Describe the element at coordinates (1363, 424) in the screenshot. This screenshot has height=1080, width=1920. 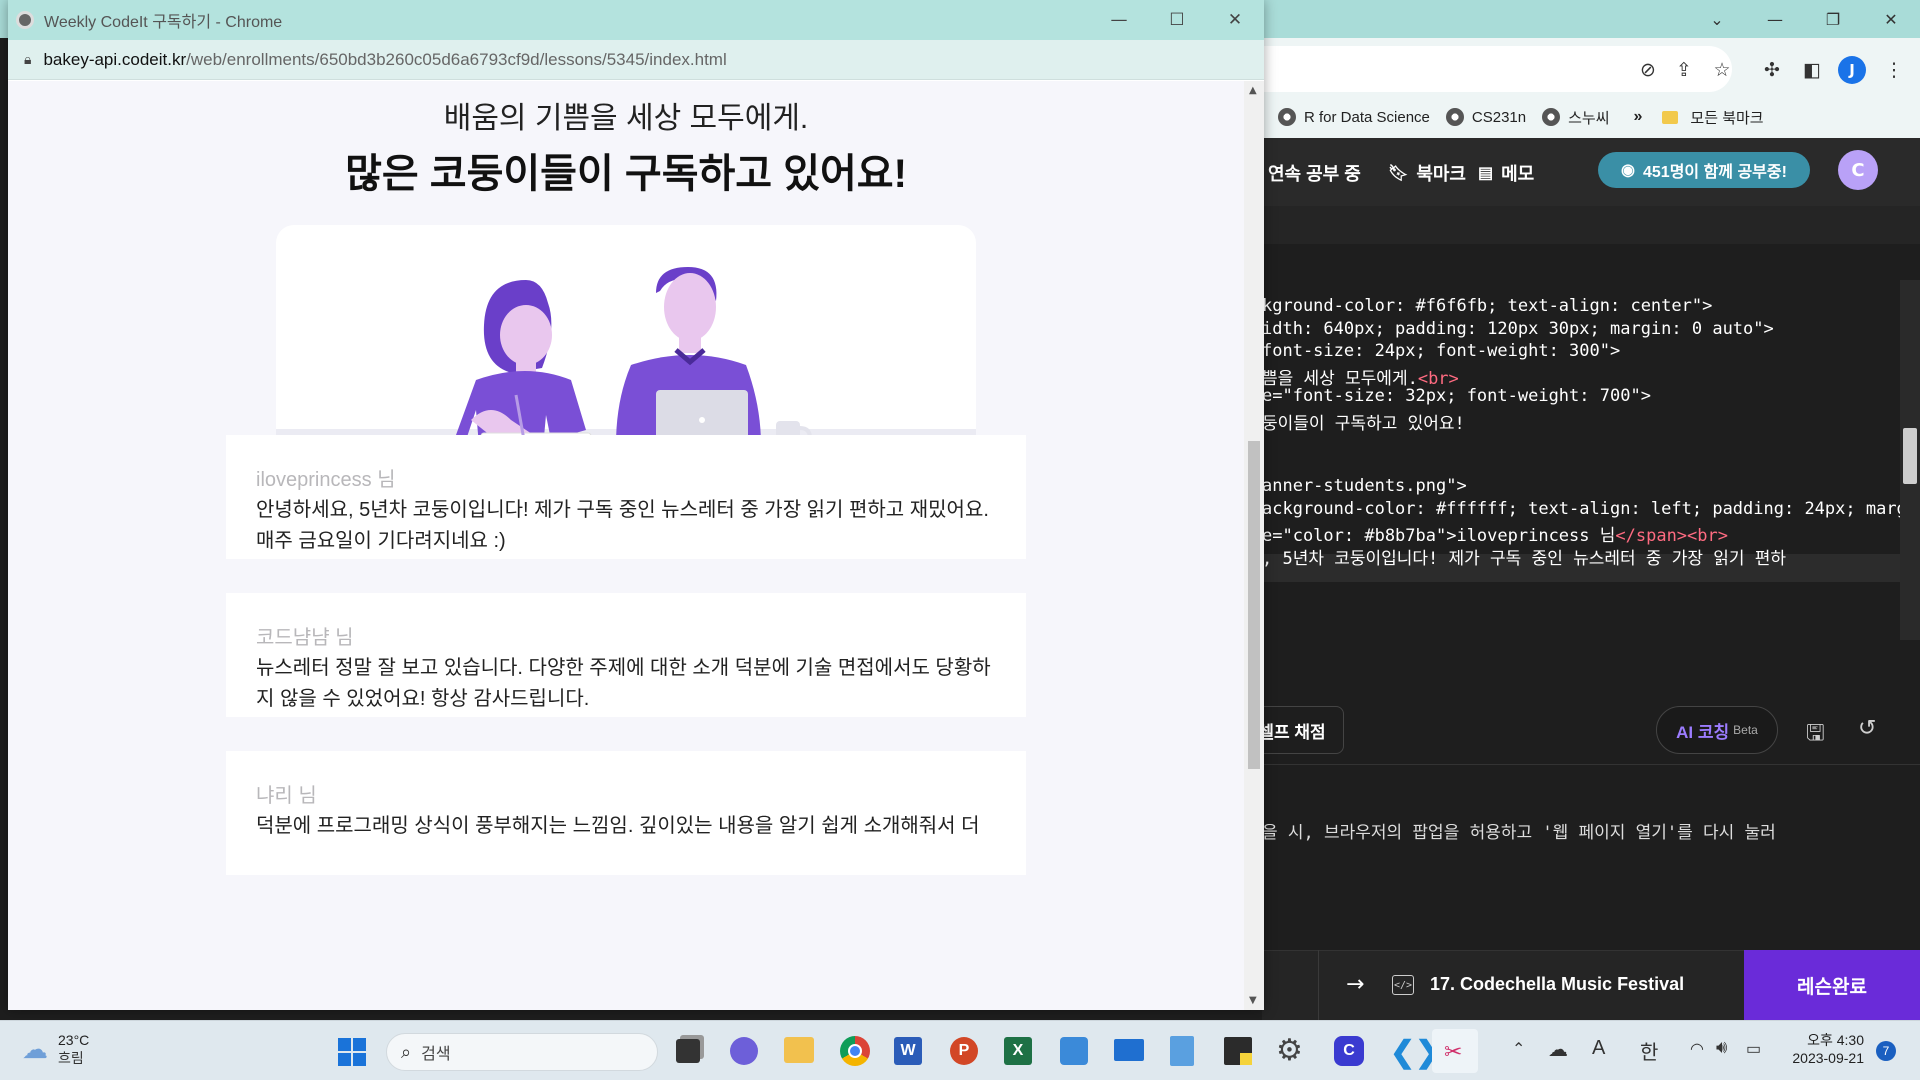
I see `code-line: 둥이들이 구독하고 있어요!` at that location.